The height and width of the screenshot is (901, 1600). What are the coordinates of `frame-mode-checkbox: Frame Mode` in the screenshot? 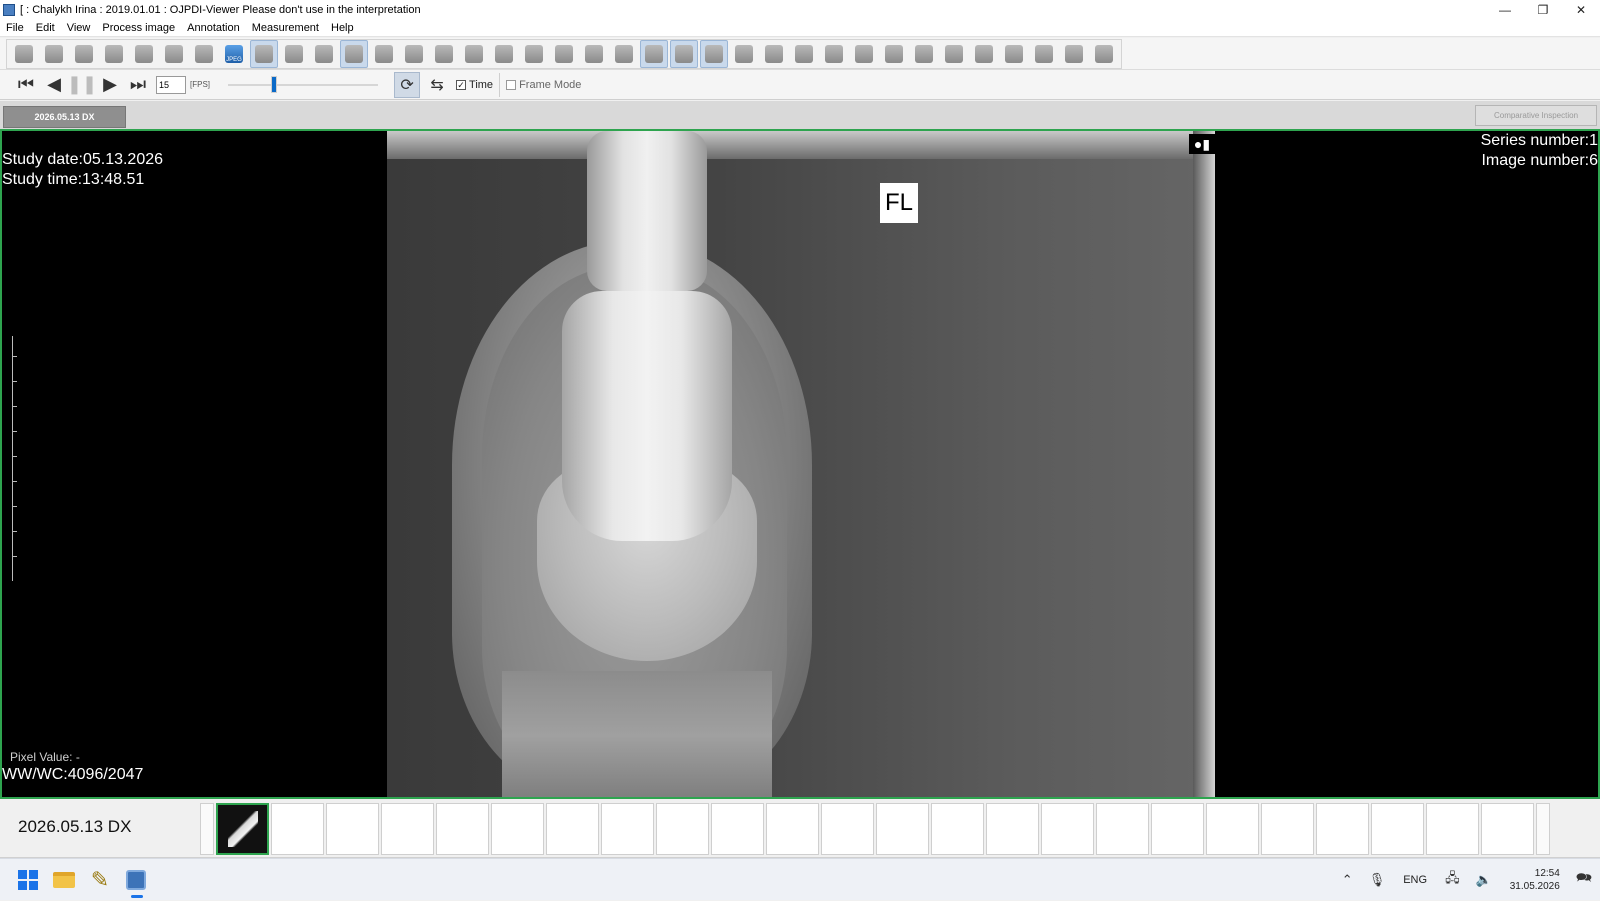 It's located at (543, 85).